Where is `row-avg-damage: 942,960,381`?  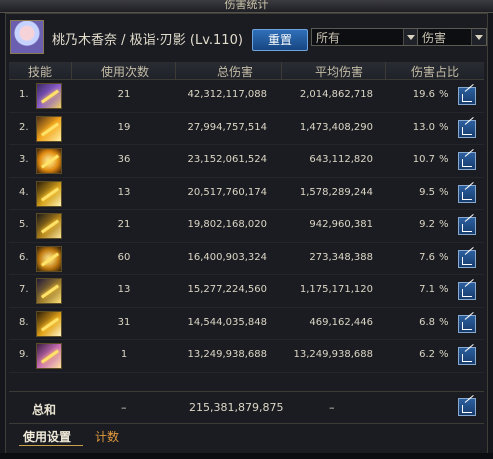
row-avg-damage: 942,960,381 is located at coordinates (341, 224).